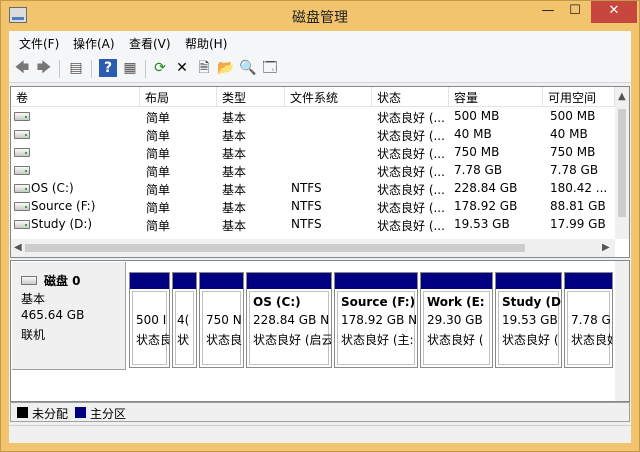 The height and width of the screenshot is (452, 640). I want to click on column-header-layout: 布局, so click(178, 97).